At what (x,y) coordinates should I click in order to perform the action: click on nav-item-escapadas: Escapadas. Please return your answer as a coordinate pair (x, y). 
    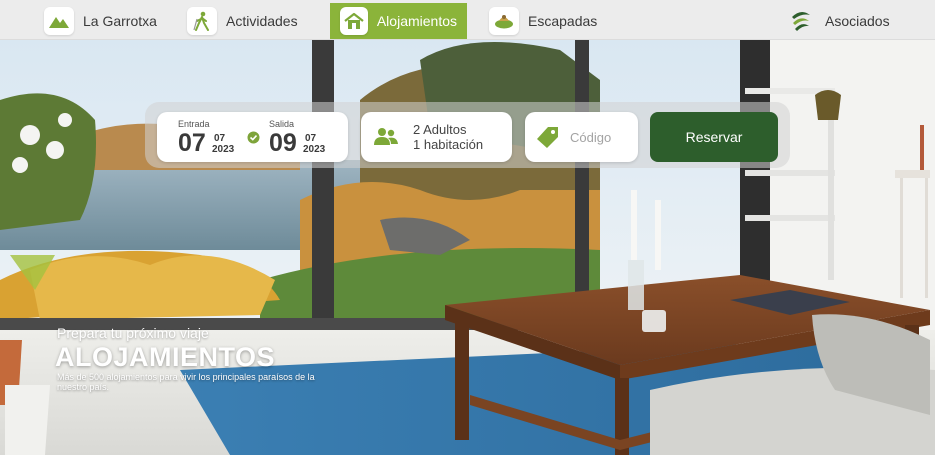
    Looking at the image, I should click on (543, 21).